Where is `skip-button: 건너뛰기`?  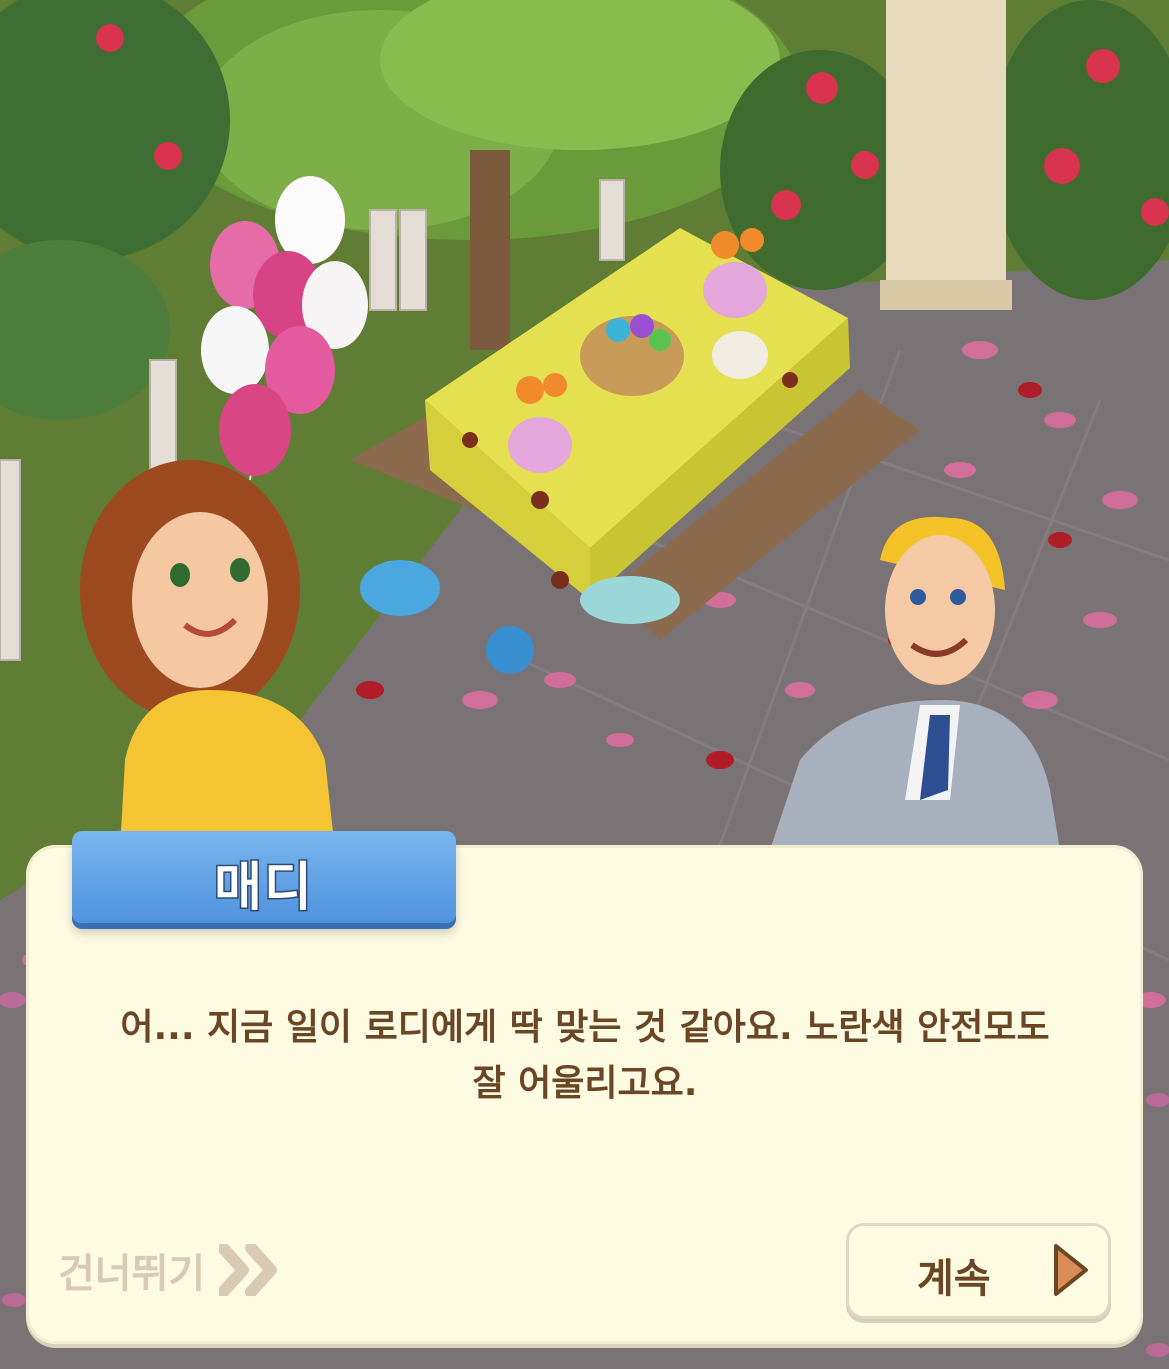 skip-button: 건너뛰기 is located at coordinates (170, 1270).